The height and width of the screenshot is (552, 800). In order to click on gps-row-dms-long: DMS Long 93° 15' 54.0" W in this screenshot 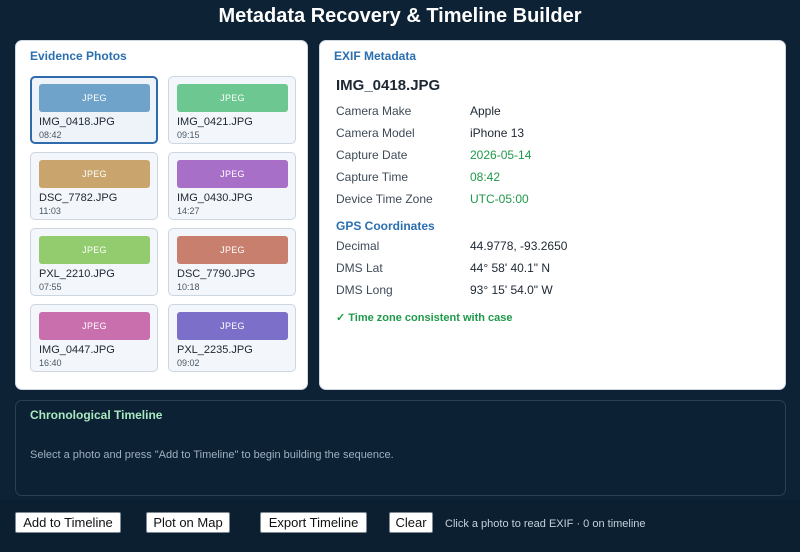, I will do `click(546, 291)`.